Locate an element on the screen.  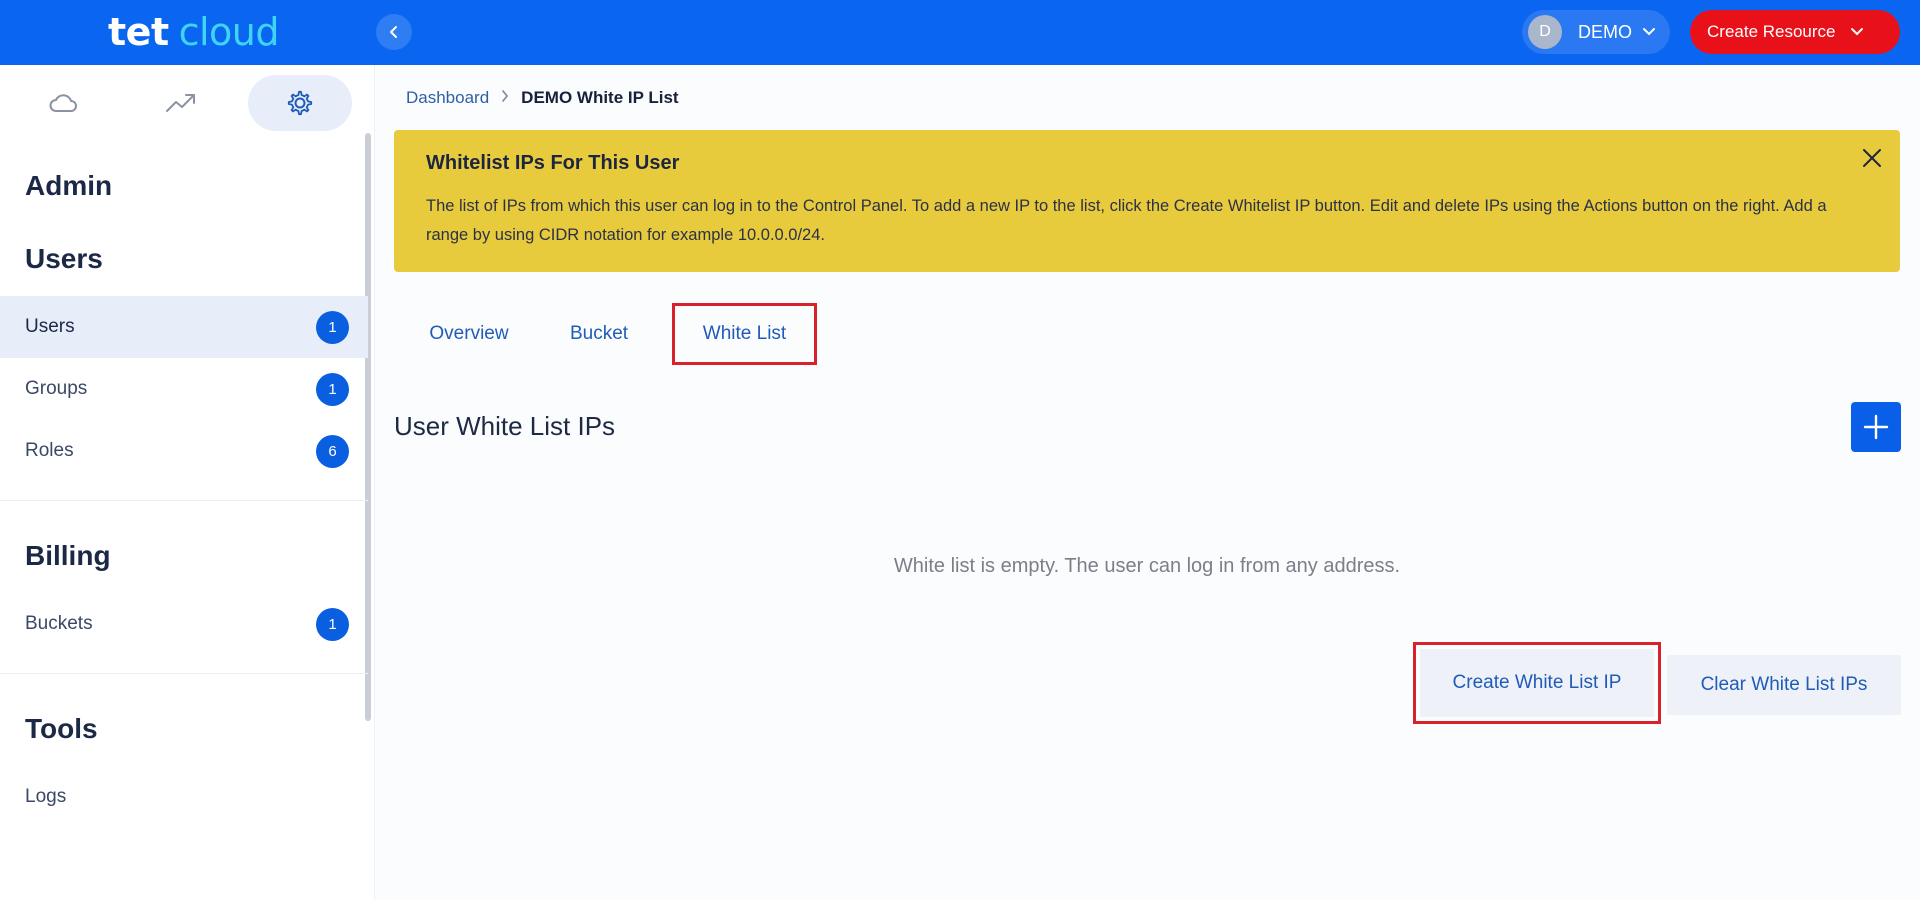
sidebar-item-users: Users 1 is located at coordinates (184, 327).